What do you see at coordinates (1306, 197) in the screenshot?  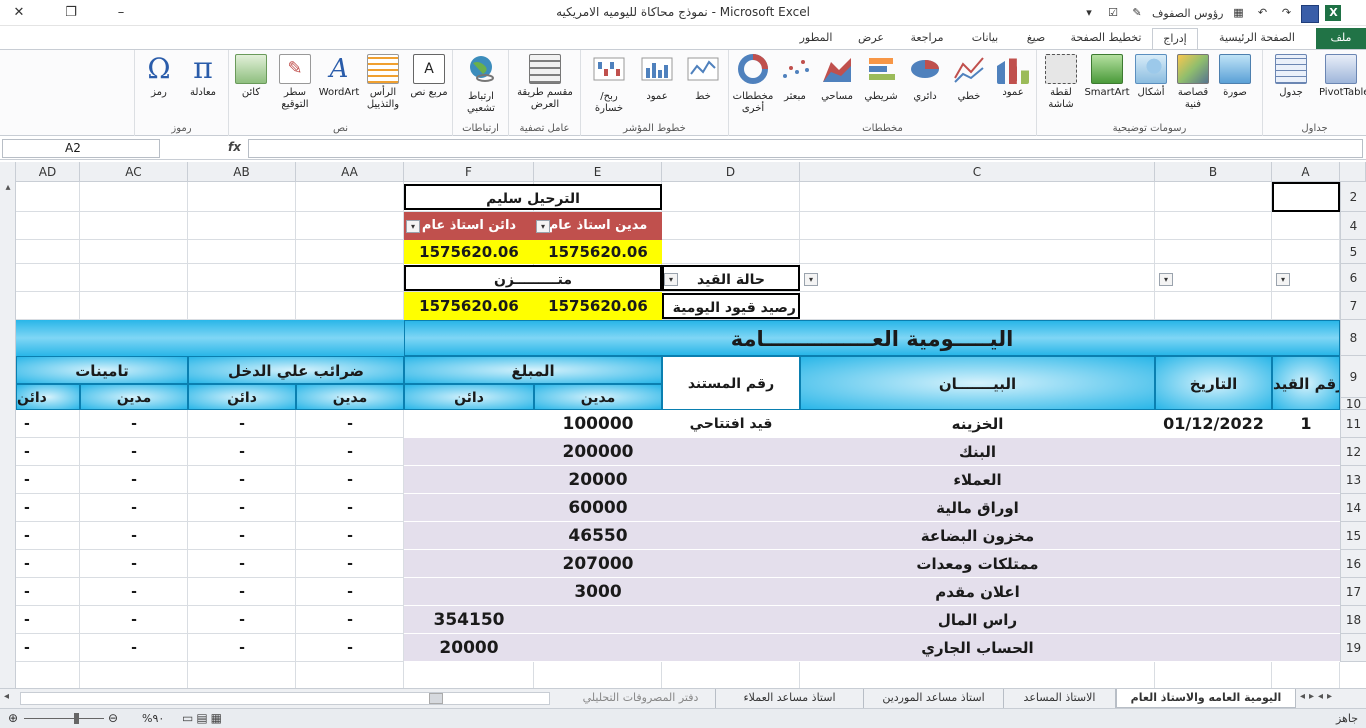 I see `selected-cell-a2` at bounding box center [1306, 197].